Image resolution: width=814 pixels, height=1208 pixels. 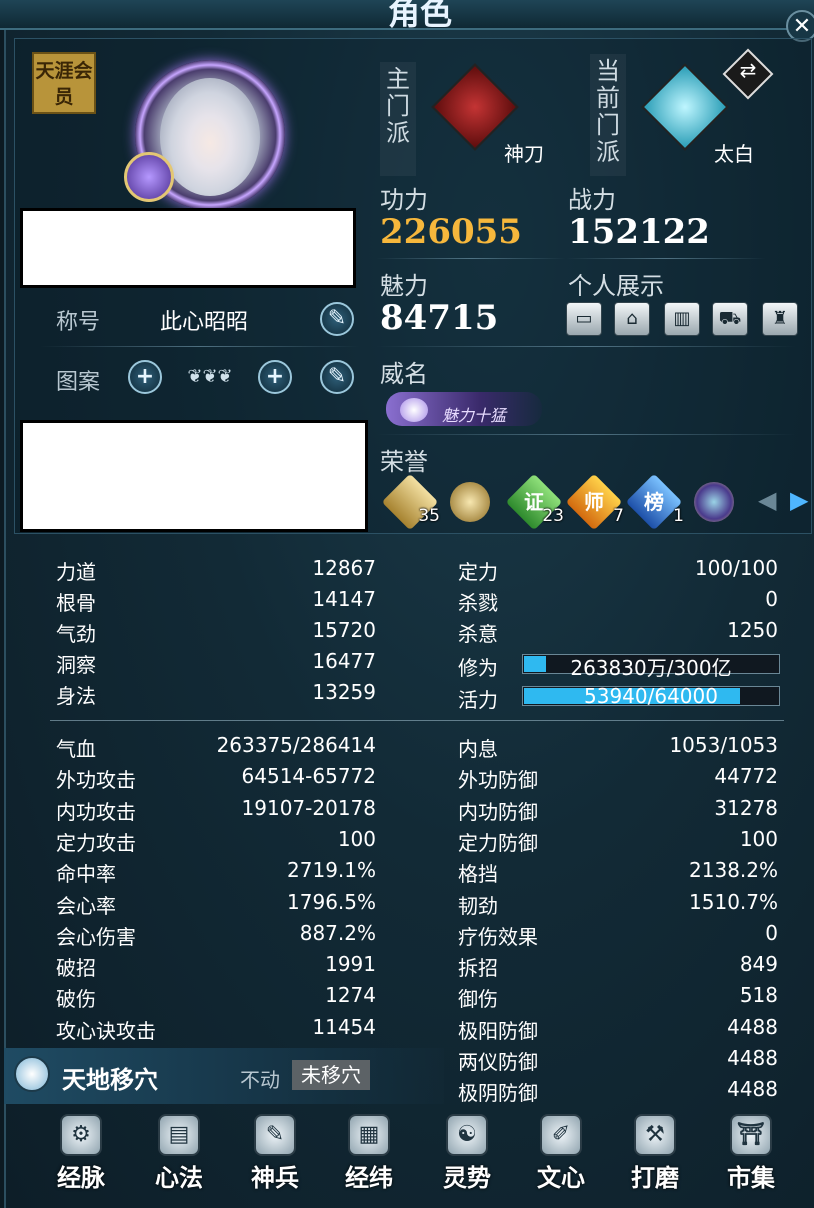 What do you see at coordinates (534, 502) in the screenshot?
I see `honor-item: 证 23` at bounding box center [534, 502].